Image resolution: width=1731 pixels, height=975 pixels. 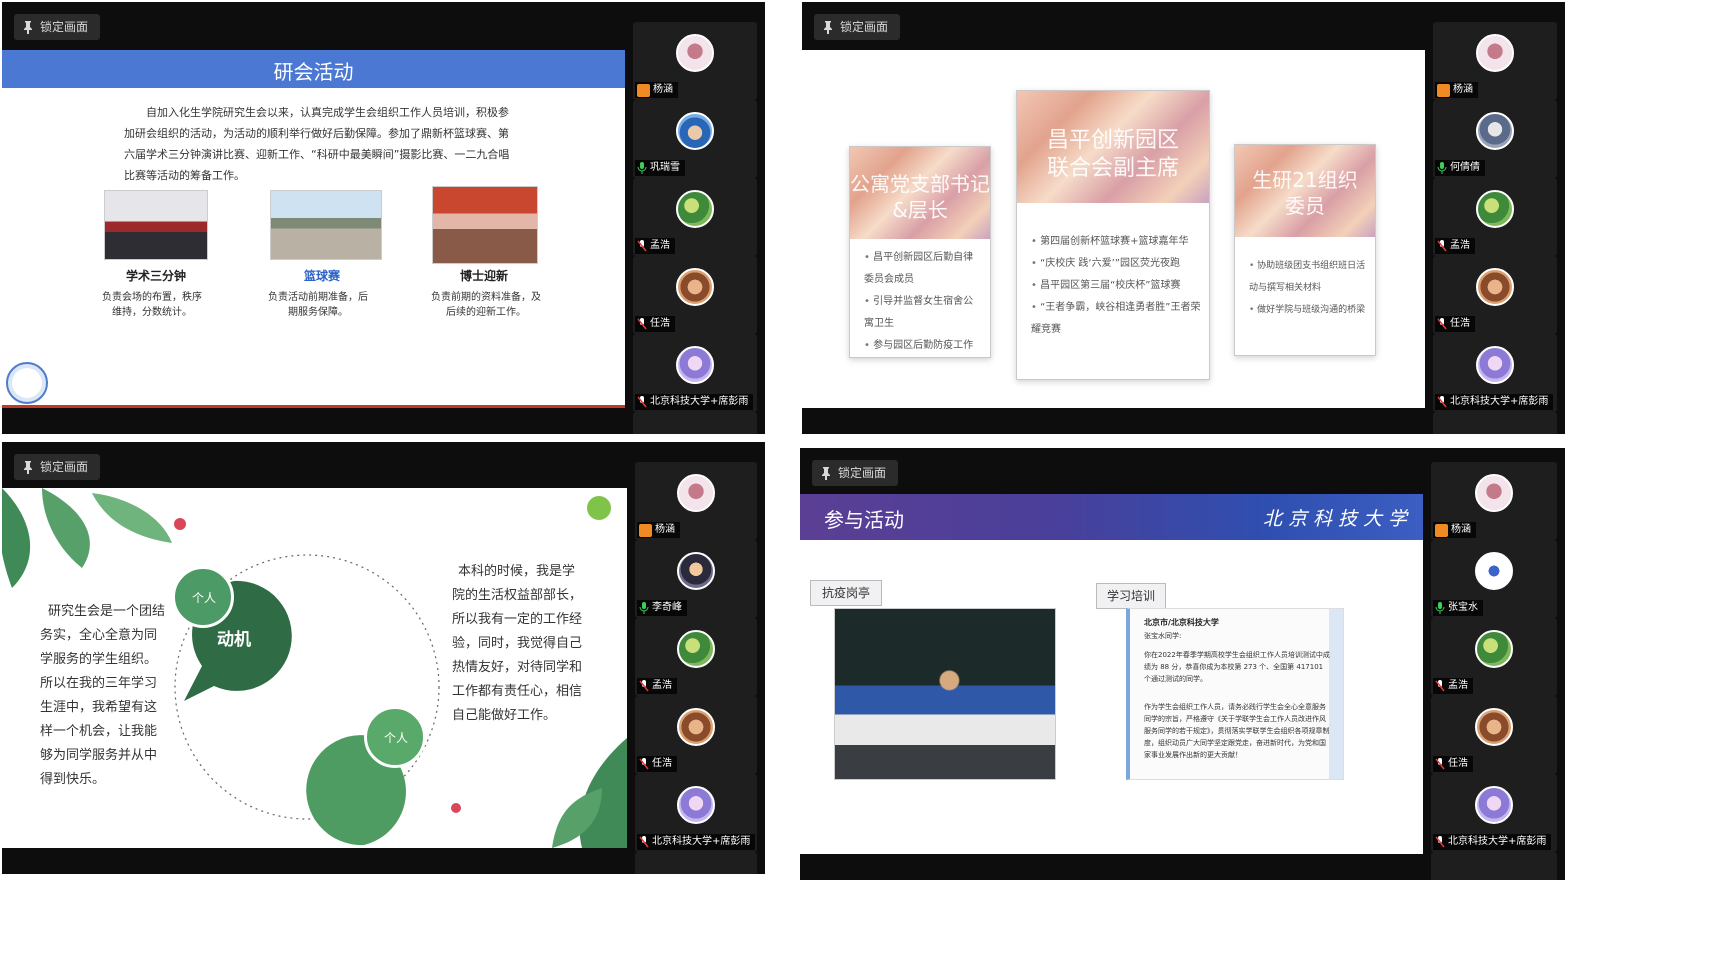 What do you see at coordinates (1494, 579) in the screenshot?
I see `participant-tile: 张宝水` at bounding box center [1494, 579].